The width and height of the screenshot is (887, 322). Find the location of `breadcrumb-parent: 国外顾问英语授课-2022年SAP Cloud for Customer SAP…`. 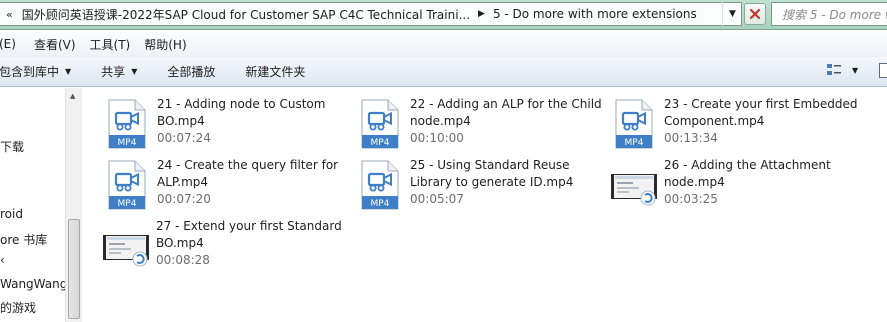

breadcrumb-parent: 国外顾问英语授课-2022年SAP Cloud for Customer SAP… is located at coordinates (246, 14).